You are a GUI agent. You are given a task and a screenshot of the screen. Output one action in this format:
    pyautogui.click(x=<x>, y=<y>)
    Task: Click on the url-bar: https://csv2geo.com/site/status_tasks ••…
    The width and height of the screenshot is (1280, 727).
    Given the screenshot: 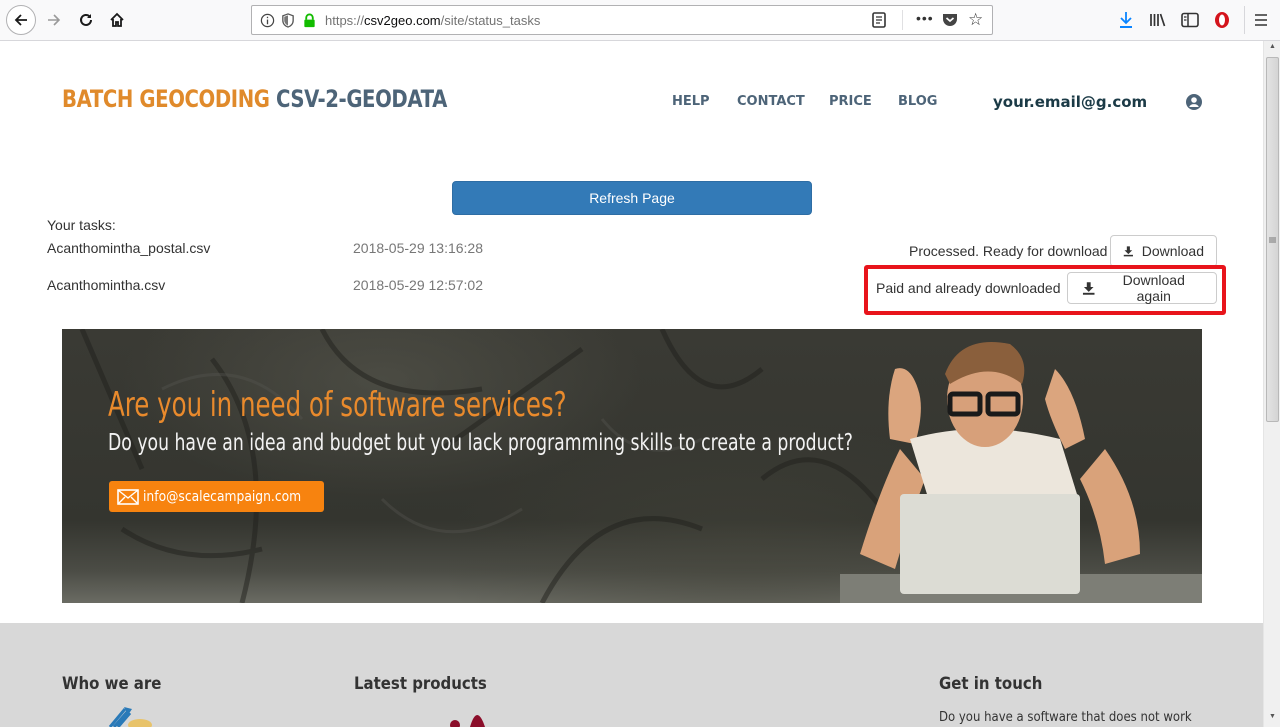 What is the action you would take?
    pyautogui.click(x=622, y=20)
    